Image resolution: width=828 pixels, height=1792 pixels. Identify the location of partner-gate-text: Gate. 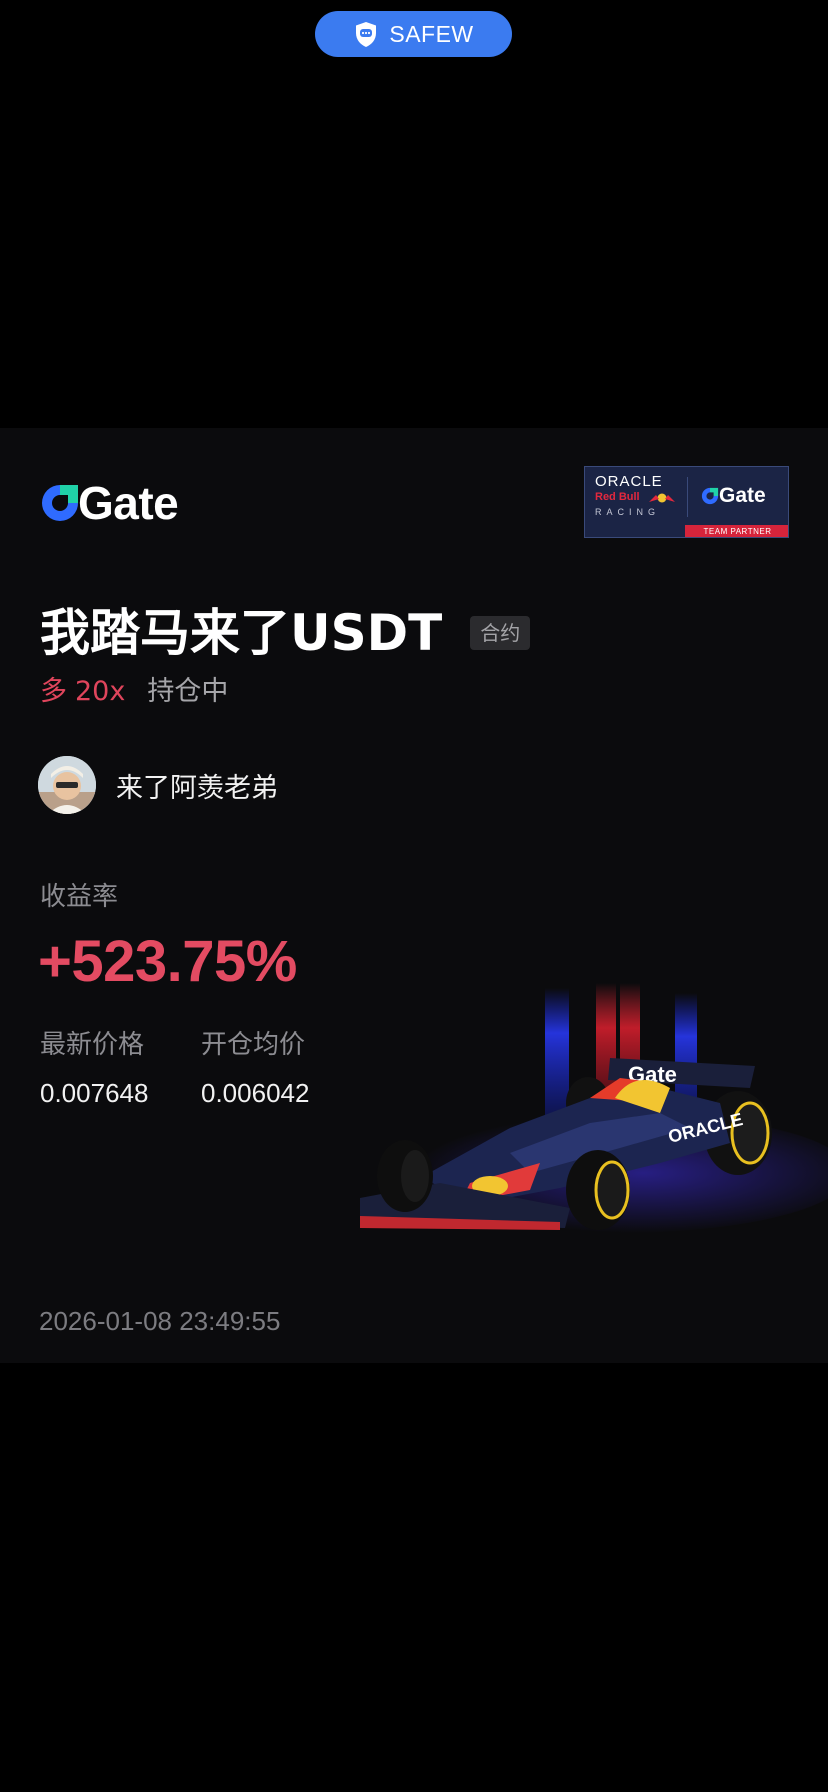
(742, 495).